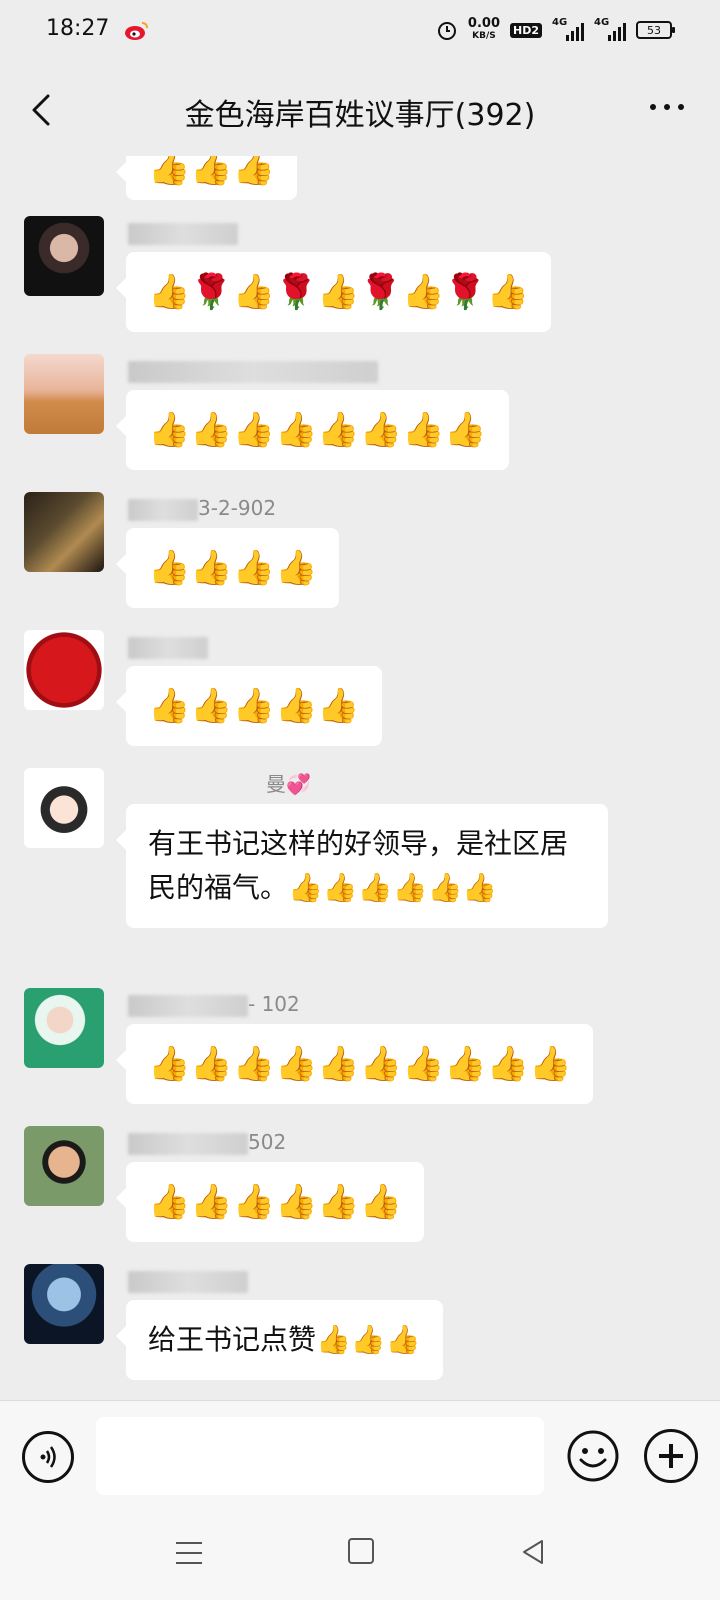 This screenshot has width=720, height=1600. I want to click on add-icon, so click(671, 1456).